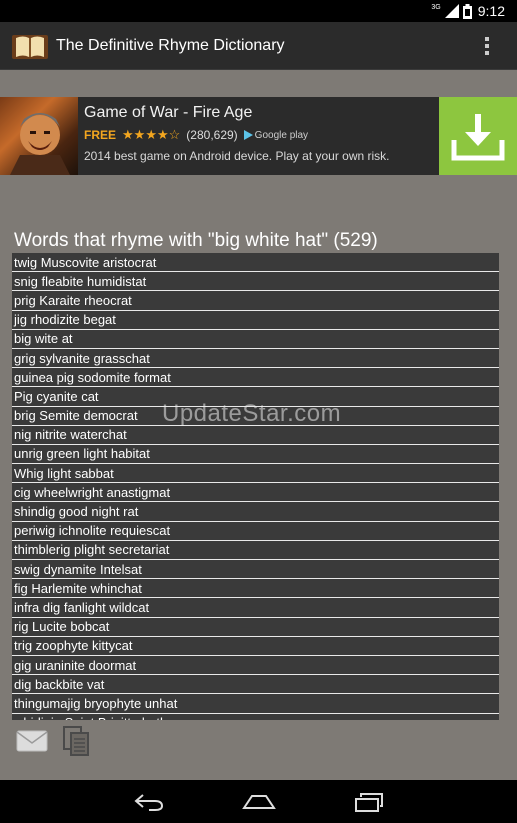  I want to click on network-icon: 3G, so click(436, 7).